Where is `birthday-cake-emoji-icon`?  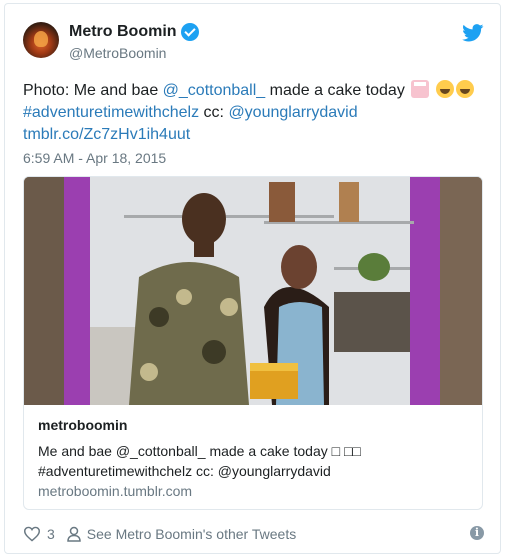 birthday-cake-emoji-icon is located at coordinates (420, 89).